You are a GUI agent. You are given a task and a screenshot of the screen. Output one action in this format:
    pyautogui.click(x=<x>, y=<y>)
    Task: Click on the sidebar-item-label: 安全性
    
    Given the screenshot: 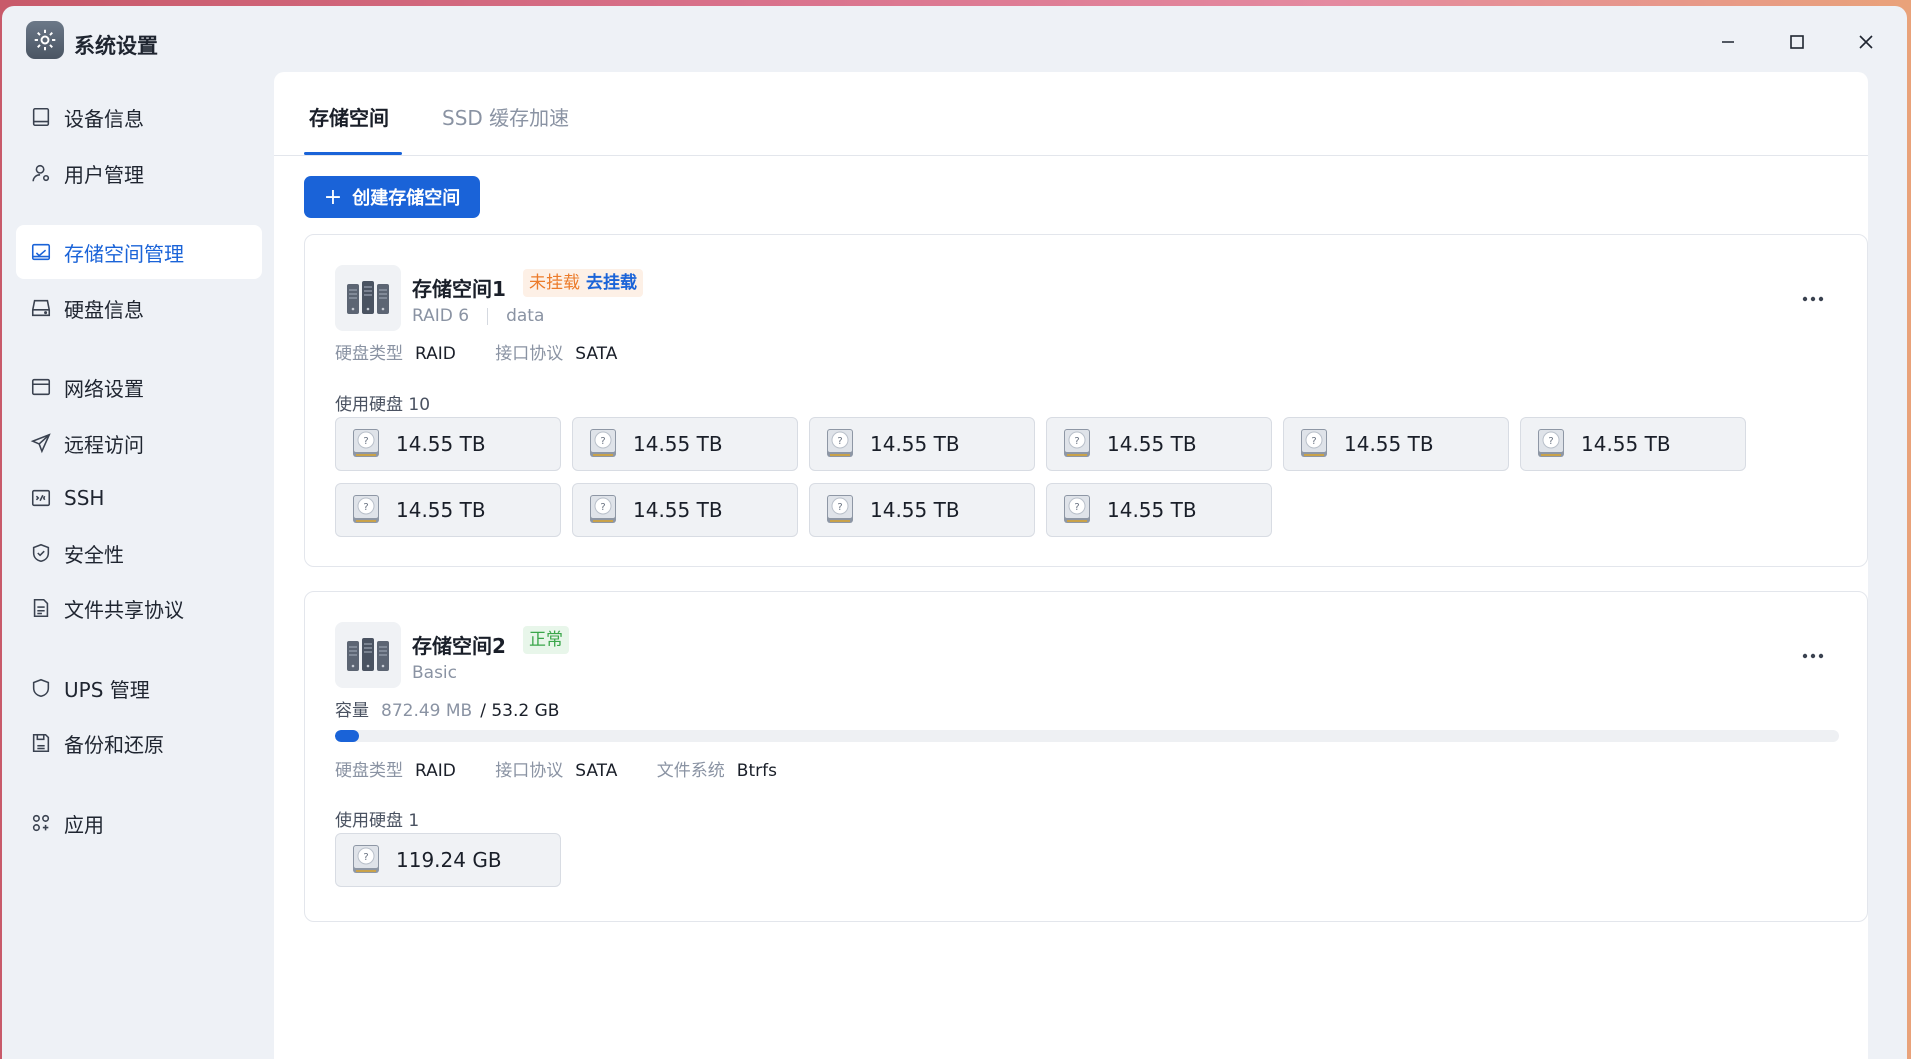 What is the action you would take?
    pyautogui.click(x=94, y=554)
    